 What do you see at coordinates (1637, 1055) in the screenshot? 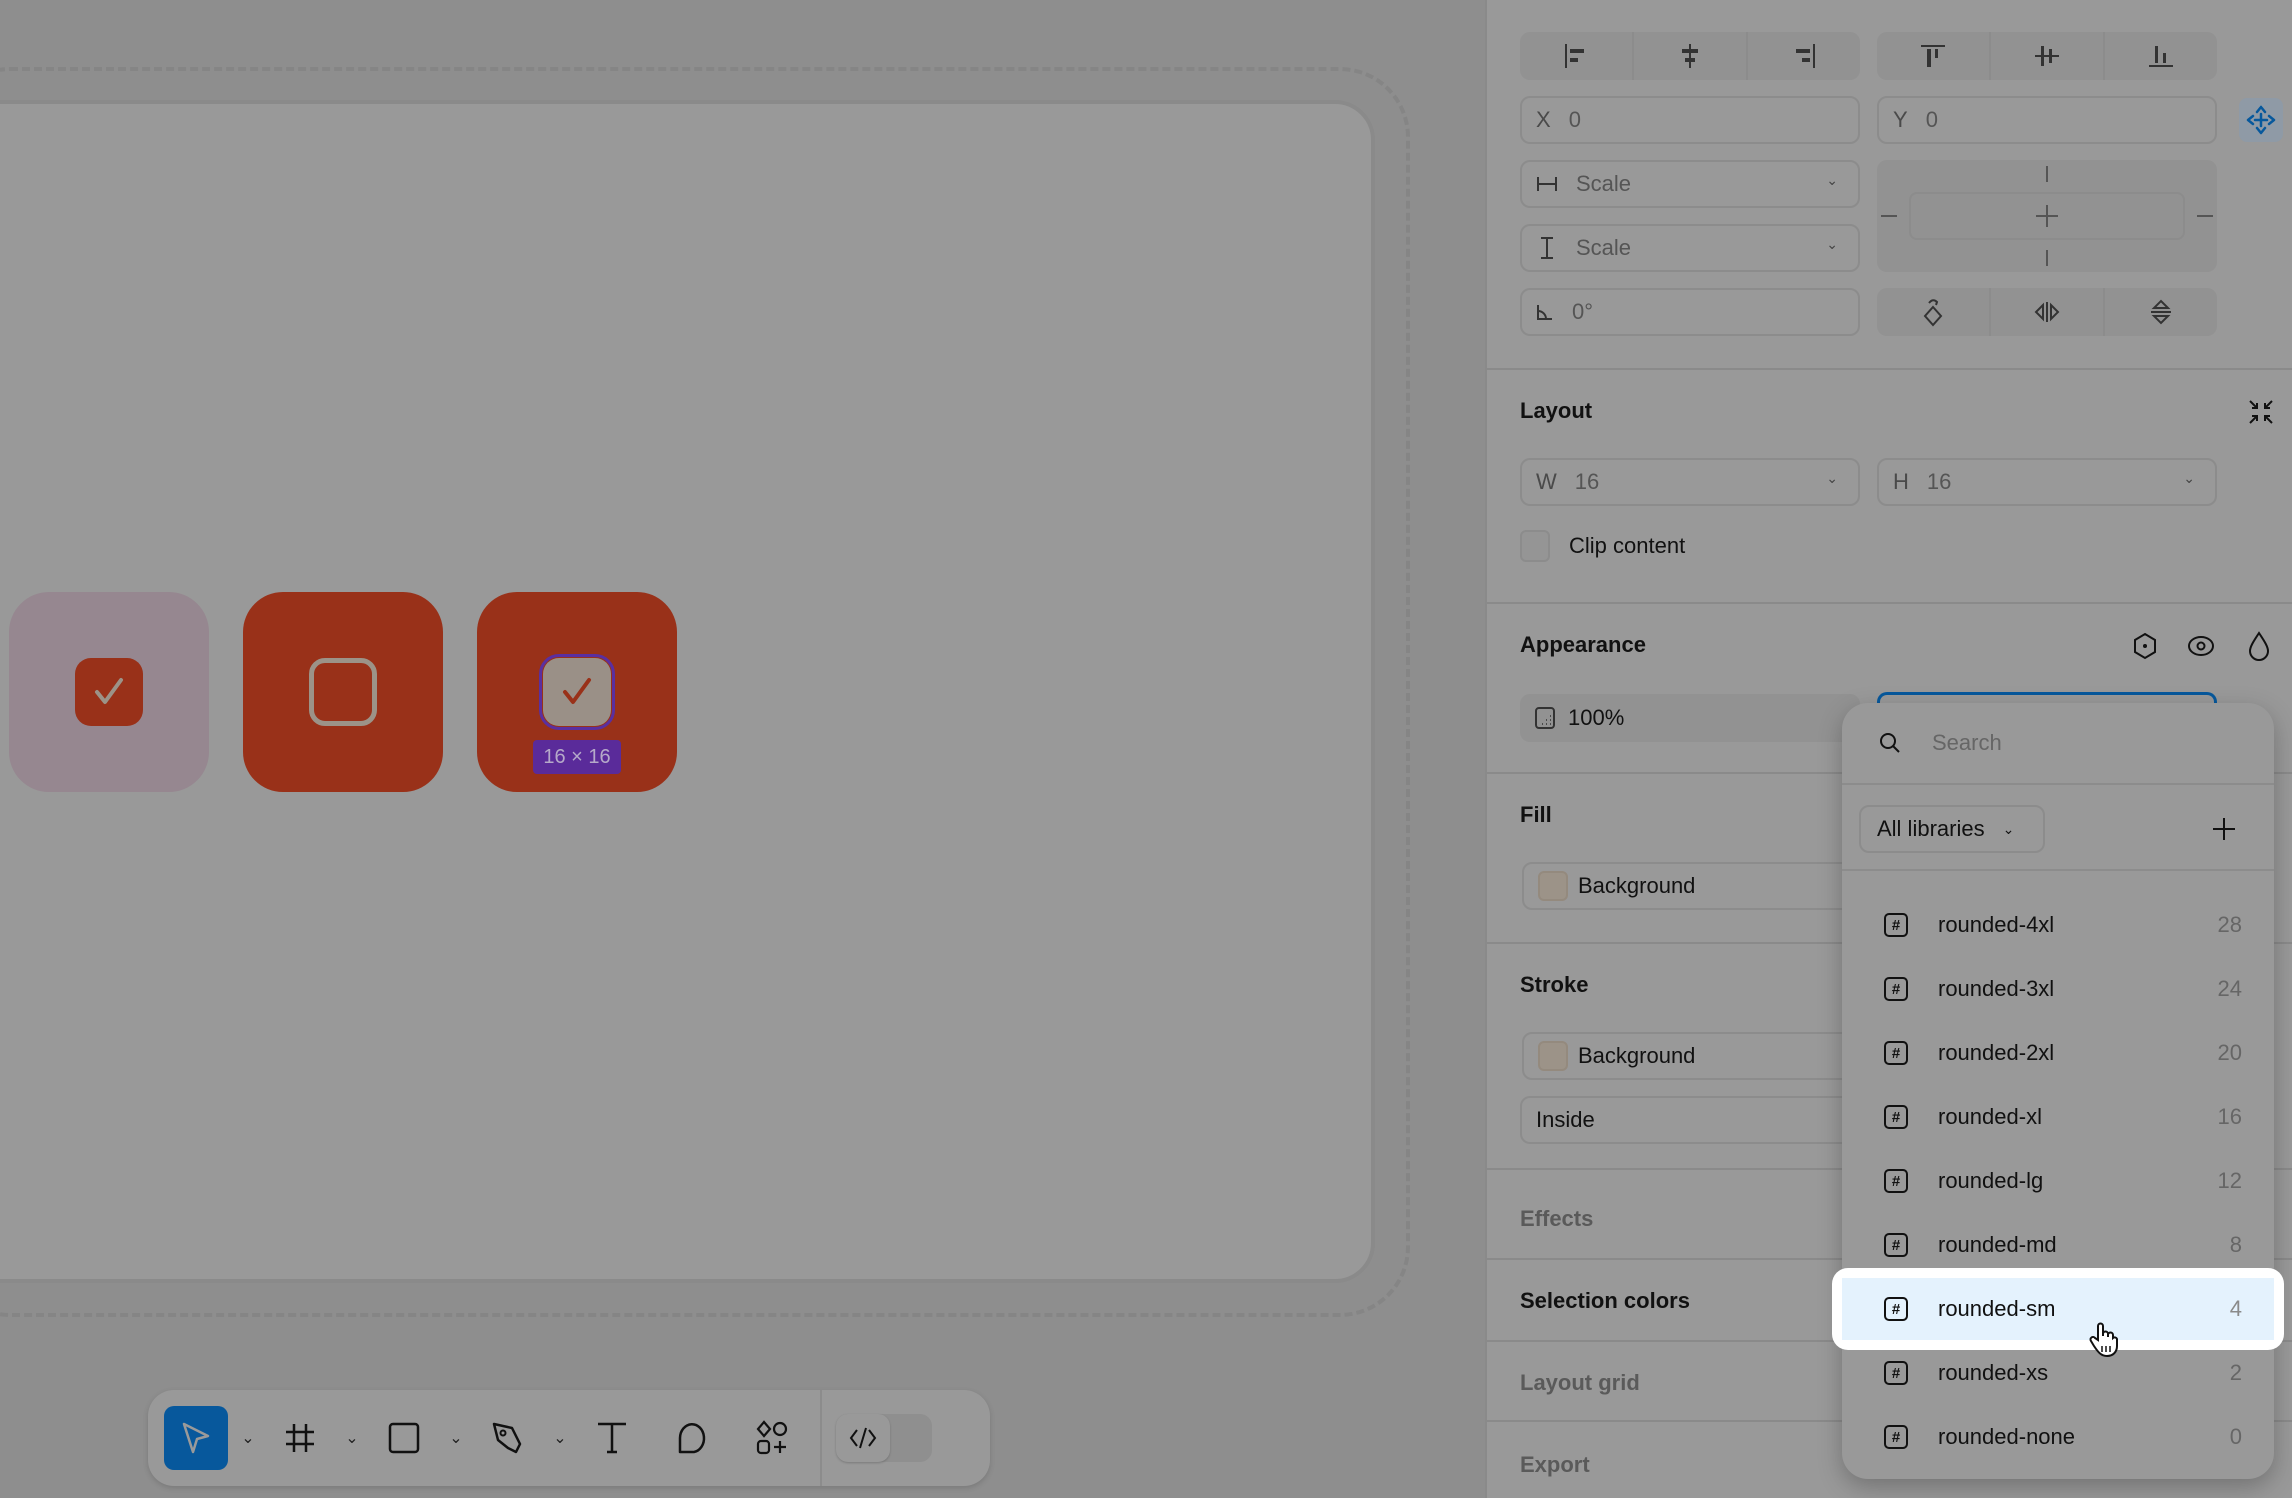
I see `stroke-value: Background` at bounding box center [1637, 1055].